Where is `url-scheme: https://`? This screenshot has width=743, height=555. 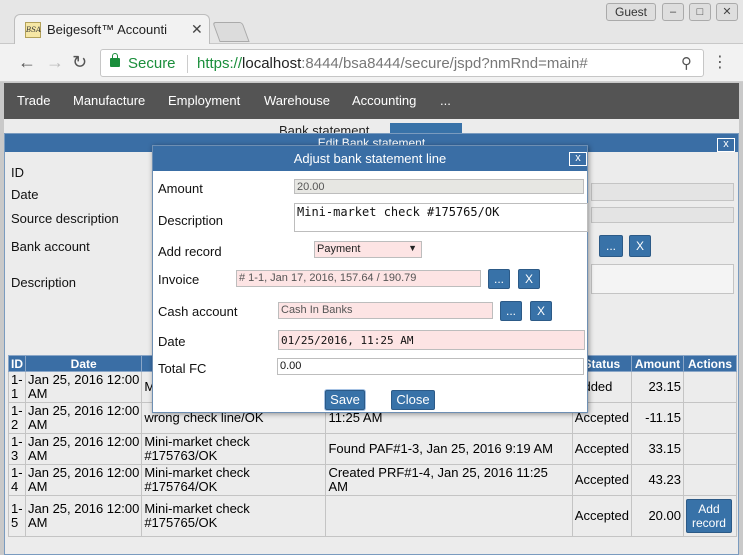 url-scheme: https:// is located at coordinates (220, 63).